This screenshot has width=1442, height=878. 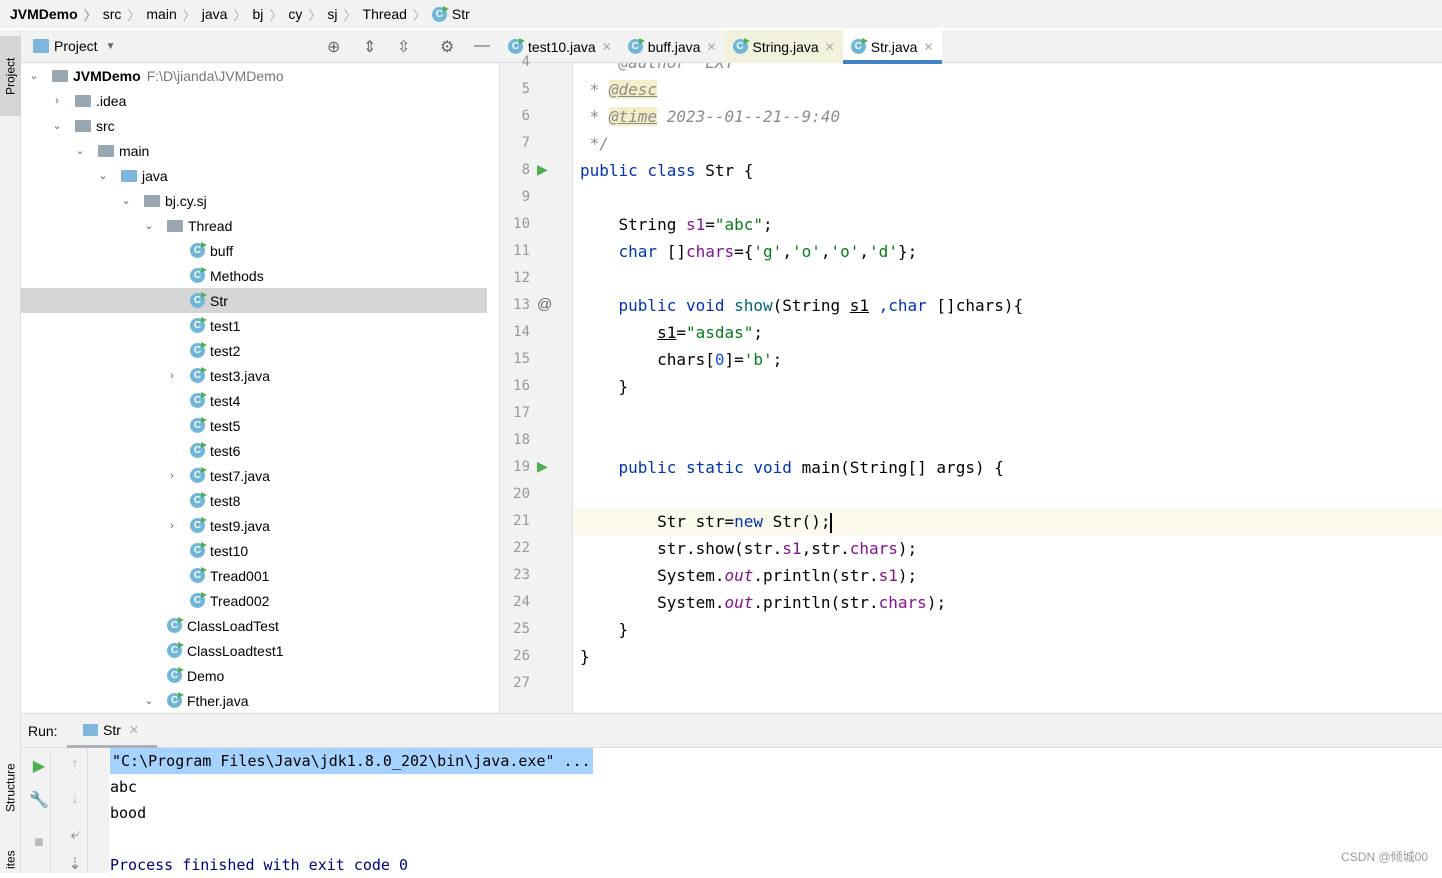 What do you see at coordinates (447, 47) in the screenshot?
I see `gear-icon: ⚙` at bounding box center [447, 47].